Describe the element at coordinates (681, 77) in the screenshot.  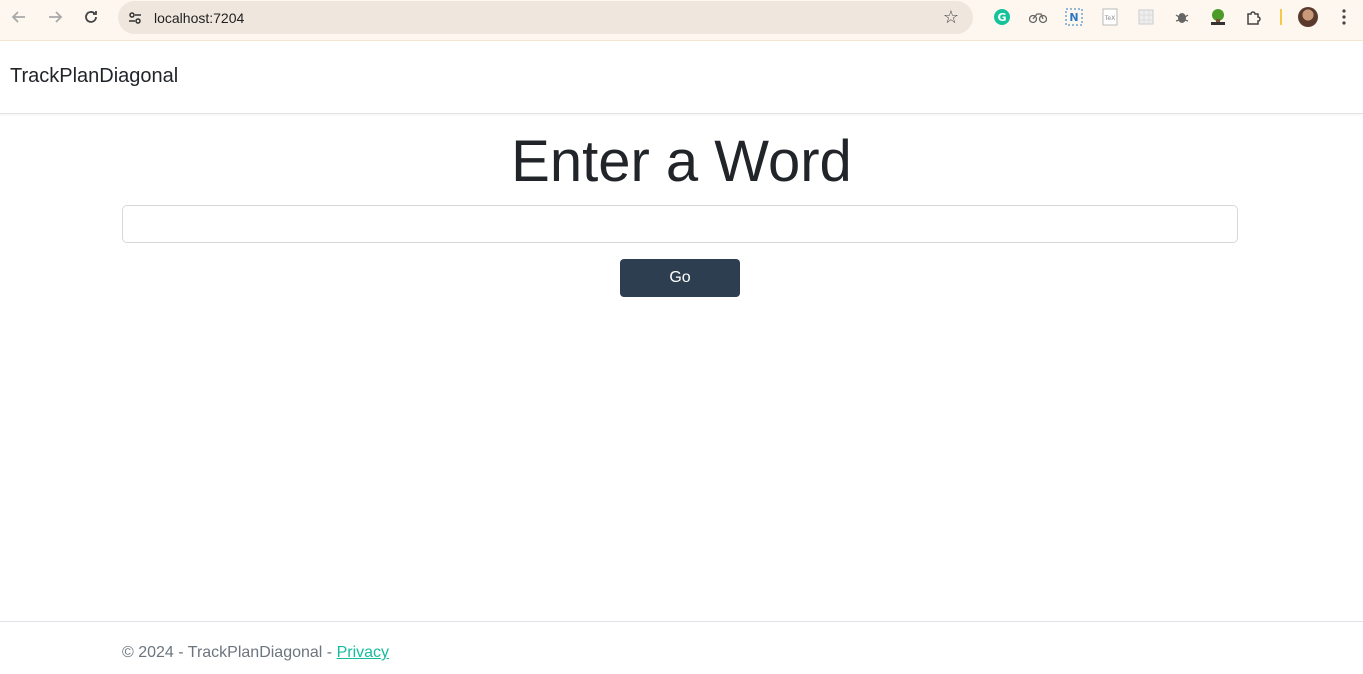
I see `app-navbar: TrackPlanDiagonal` at that location.